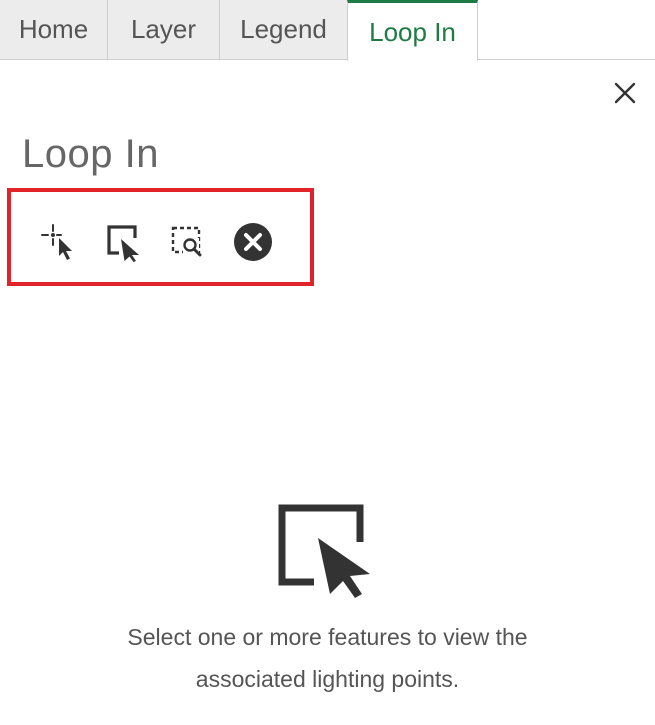 The width and height of the screenshot is (655, 725). I want to click on clear-selection-button, so click(253, 242).